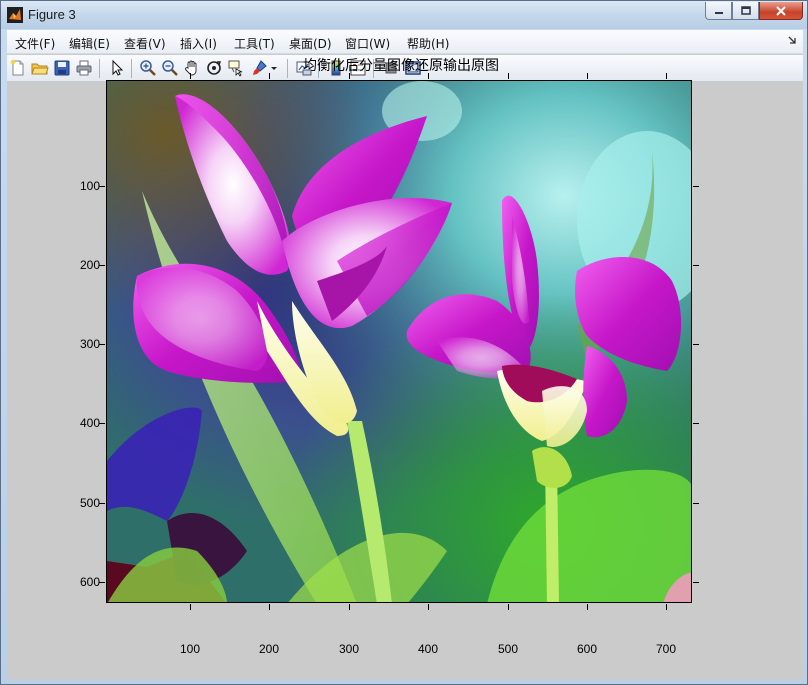 This screenshot has width=808, height=685. Describe the element at coordinates (401, 66) in the screenshot. I see `axes-title: 均衡化后分量图像还原输出原图` at that location.